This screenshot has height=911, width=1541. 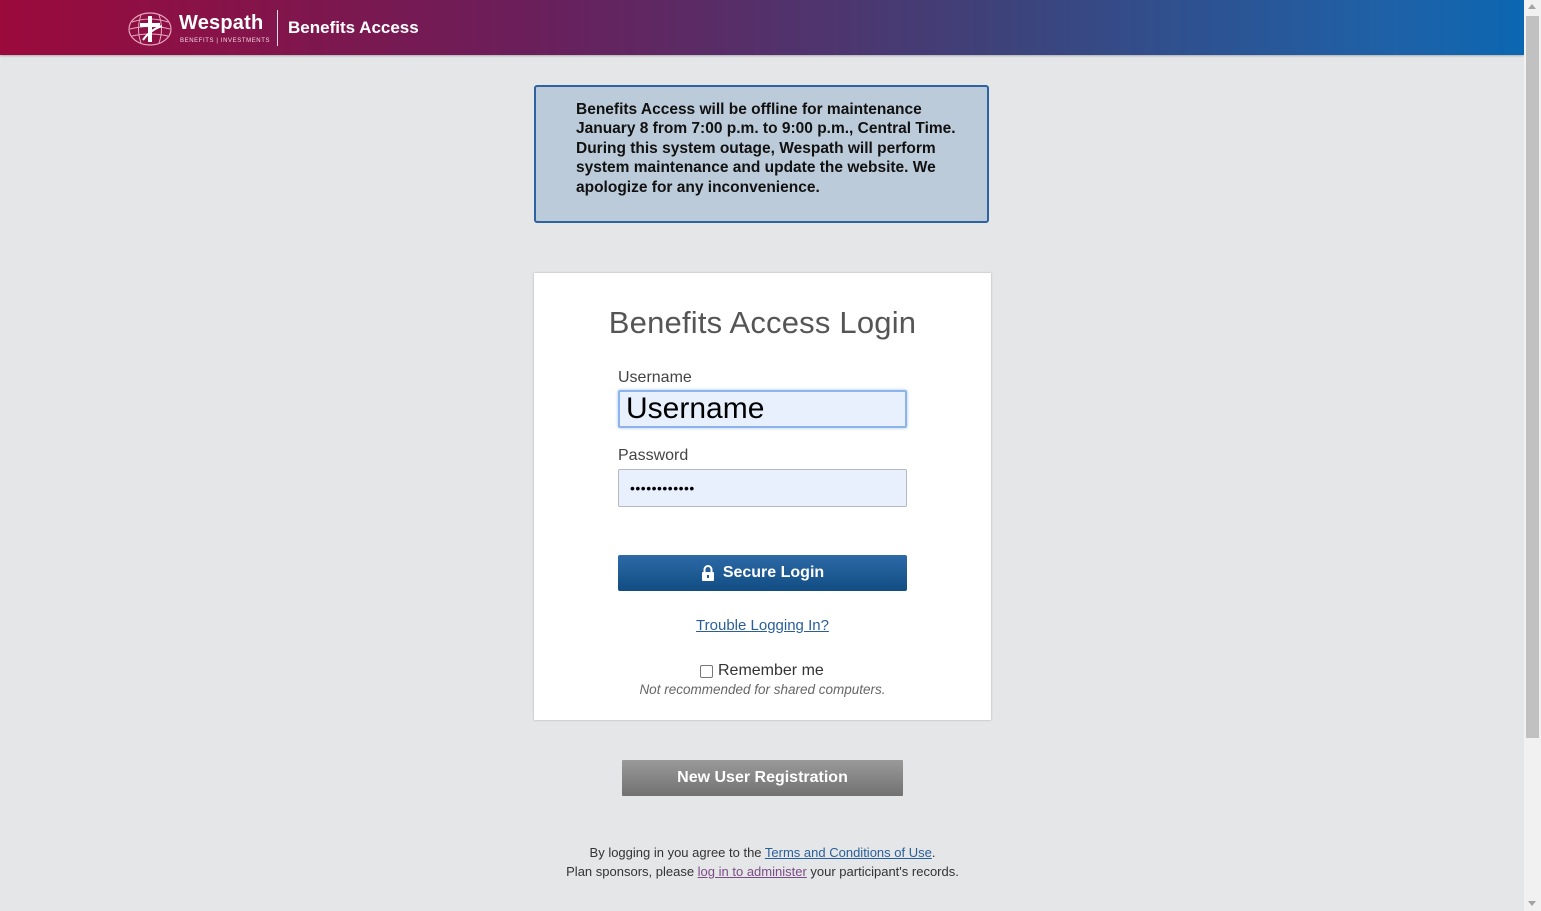 I want to click on username-label: Username, so click(x=655, y=377).